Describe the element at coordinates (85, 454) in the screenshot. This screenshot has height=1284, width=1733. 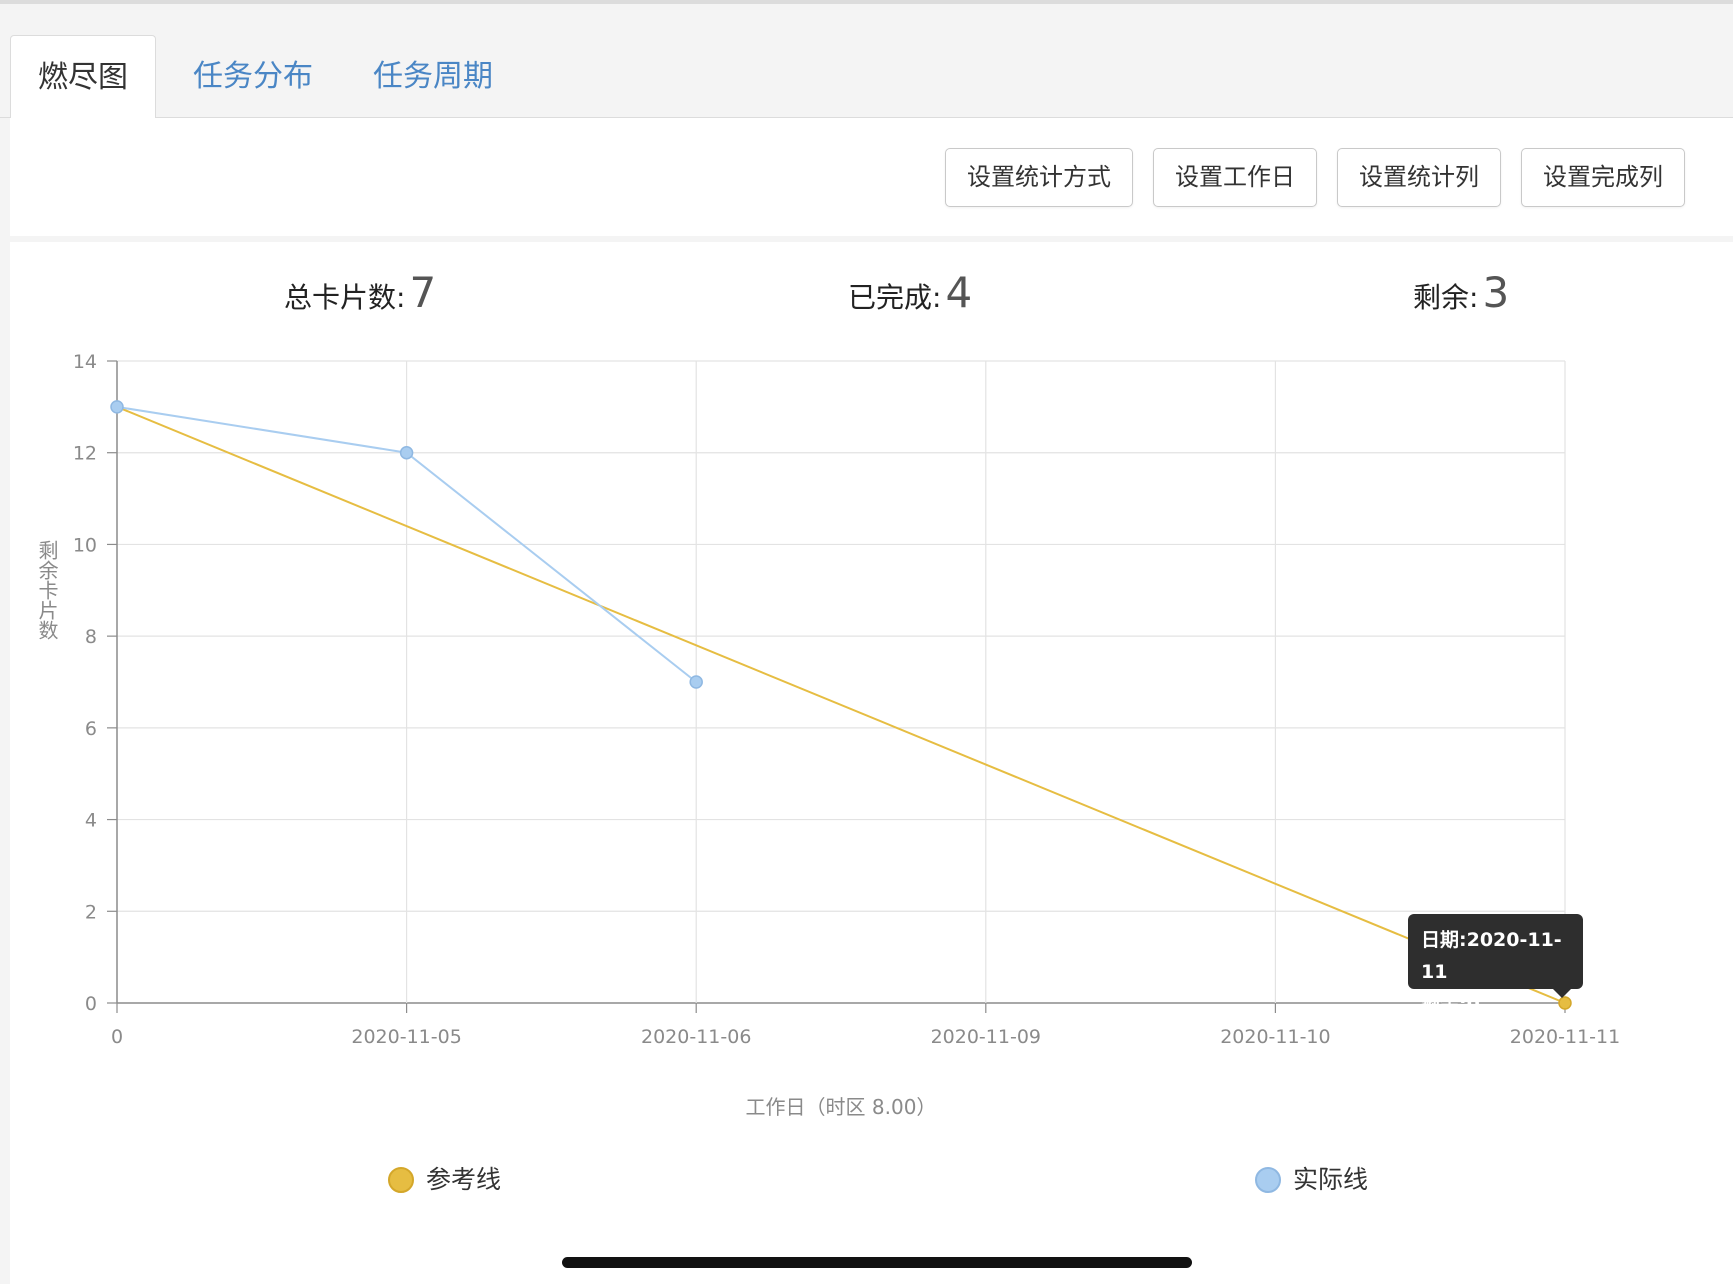
I see `y-tick-label: 12` at that location.